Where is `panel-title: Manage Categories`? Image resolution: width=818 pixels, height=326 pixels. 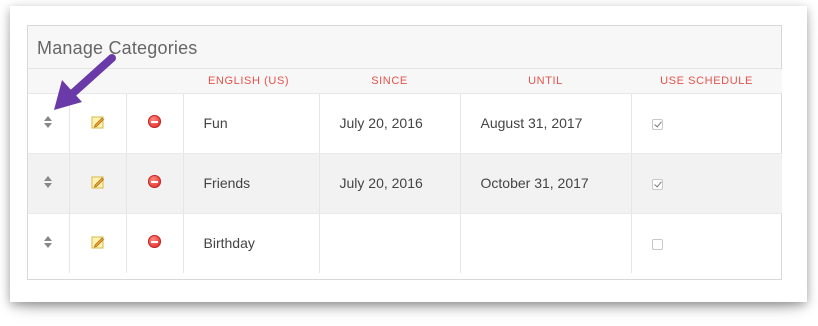
panel-title: Manage Categories is located at coordinates (404, 47).